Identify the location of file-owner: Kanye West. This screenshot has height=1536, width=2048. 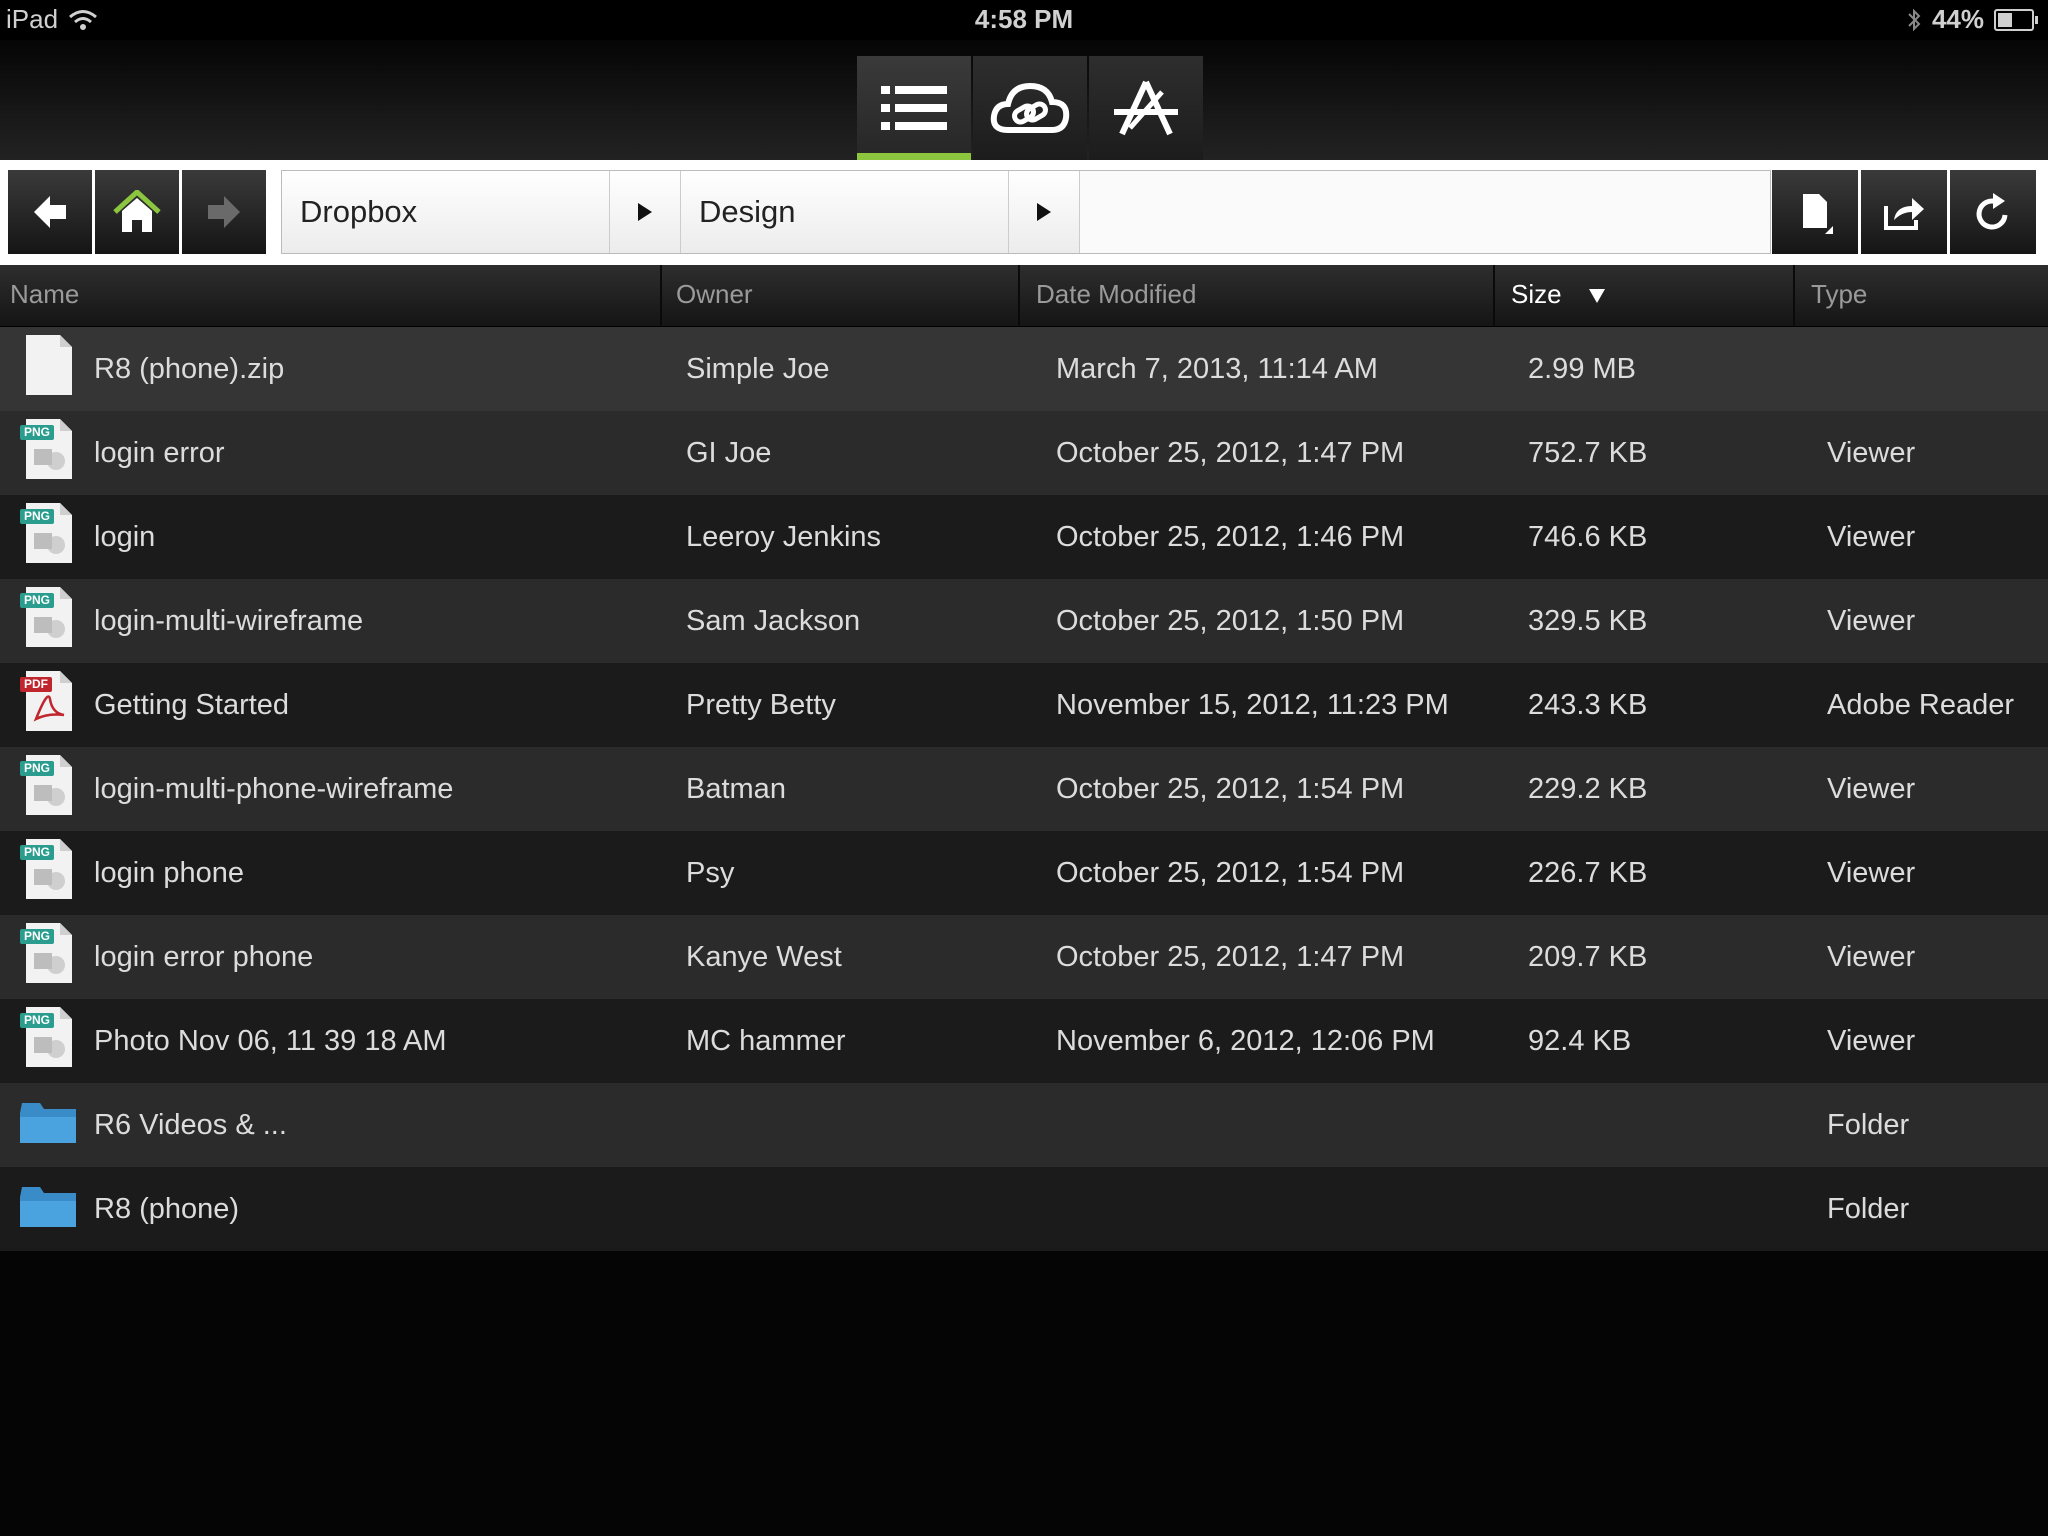
(764, 957).